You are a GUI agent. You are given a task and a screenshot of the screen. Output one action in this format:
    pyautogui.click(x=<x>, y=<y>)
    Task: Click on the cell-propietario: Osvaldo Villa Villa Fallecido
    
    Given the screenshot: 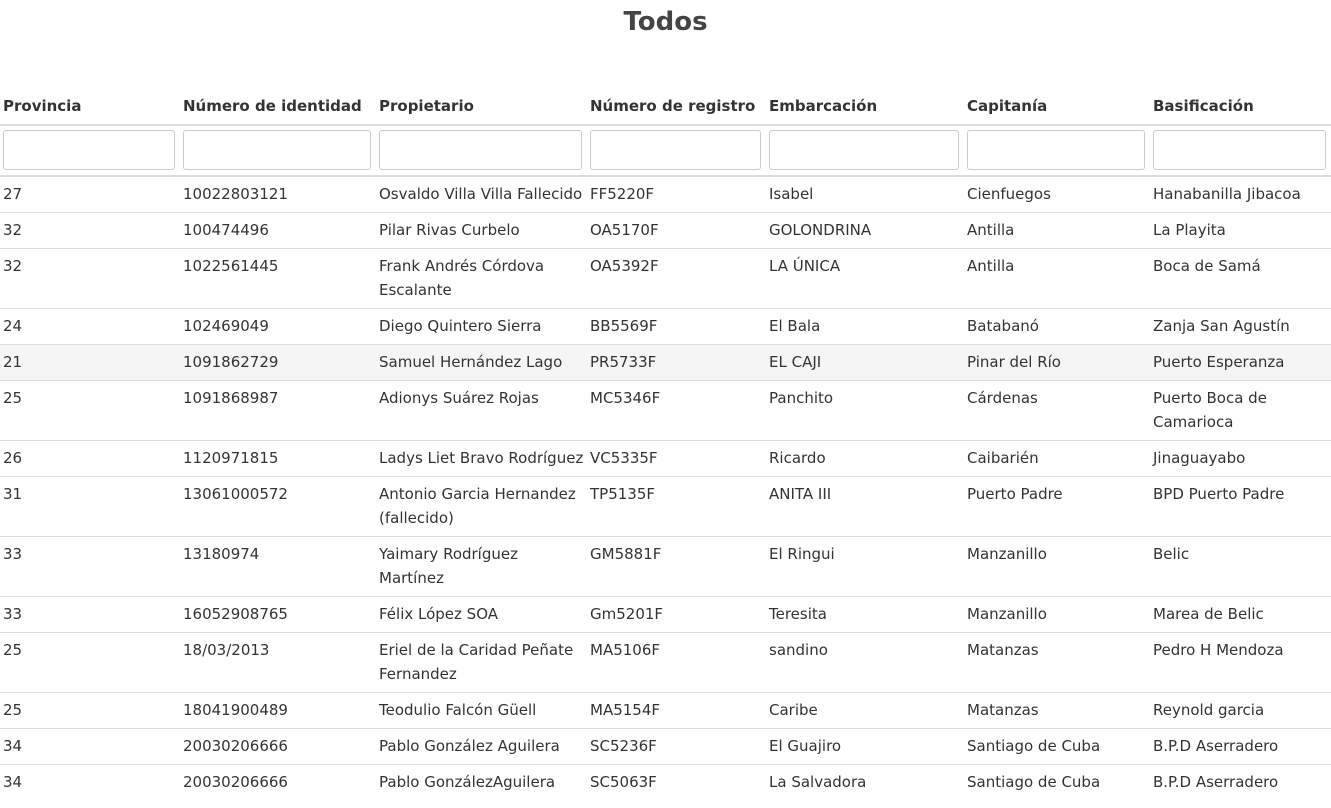 What is the action you would take?
    pyautogui.click(x=481, y=194)
    